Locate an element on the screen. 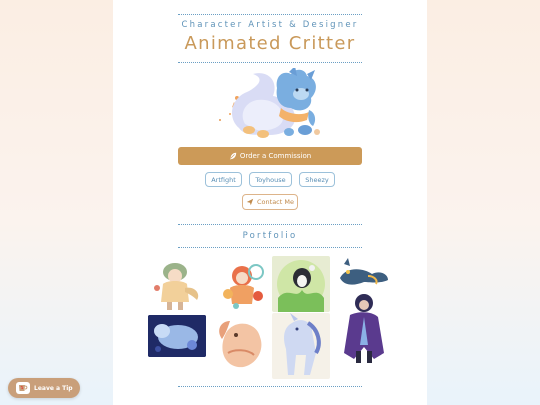  divider-top is located at coordinates (270, 14).